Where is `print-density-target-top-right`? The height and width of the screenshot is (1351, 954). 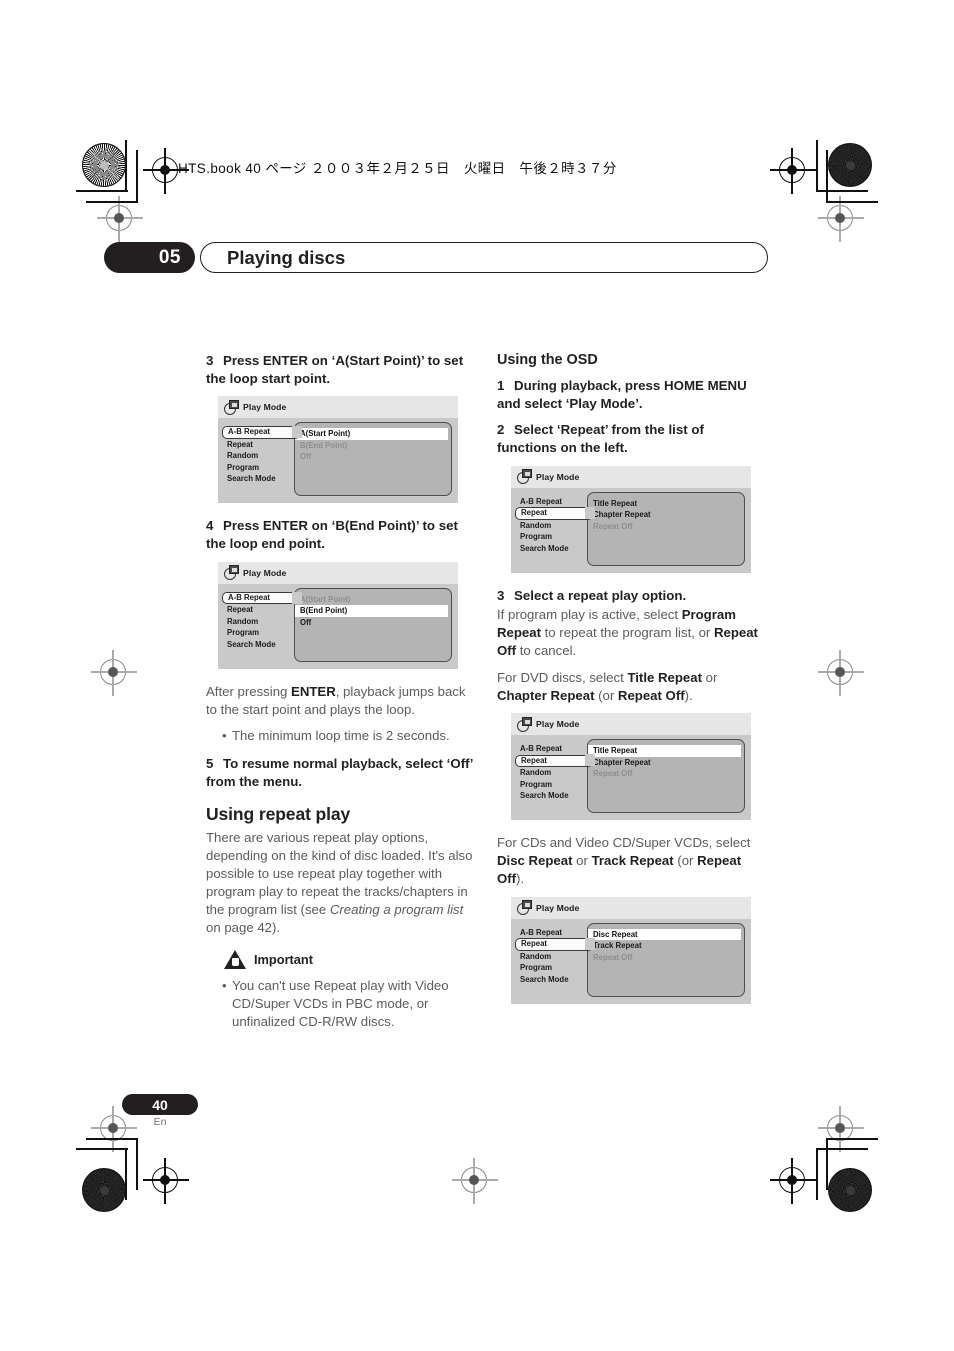 print-density-target-top-right is located at coordinates (850, 165).